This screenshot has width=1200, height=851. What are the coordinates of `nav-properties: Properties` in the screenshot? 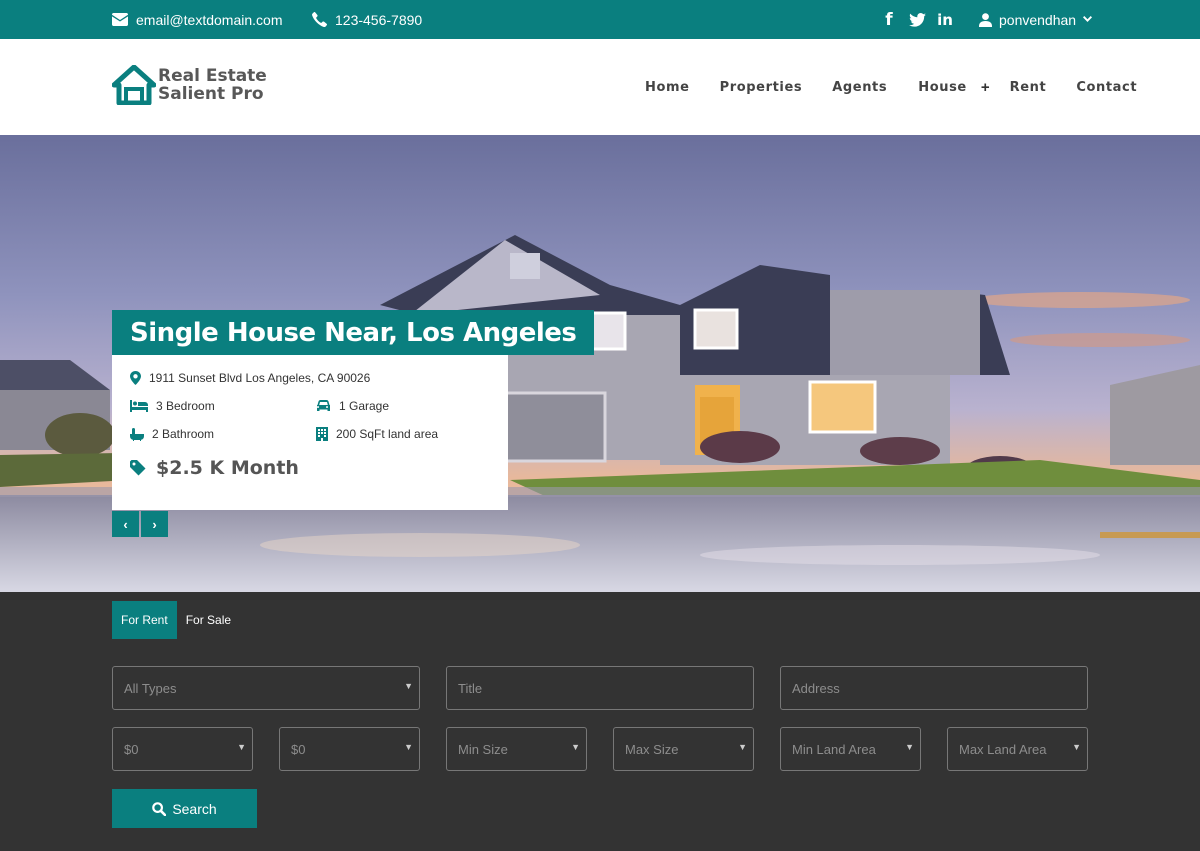 It's located at (761, 87).